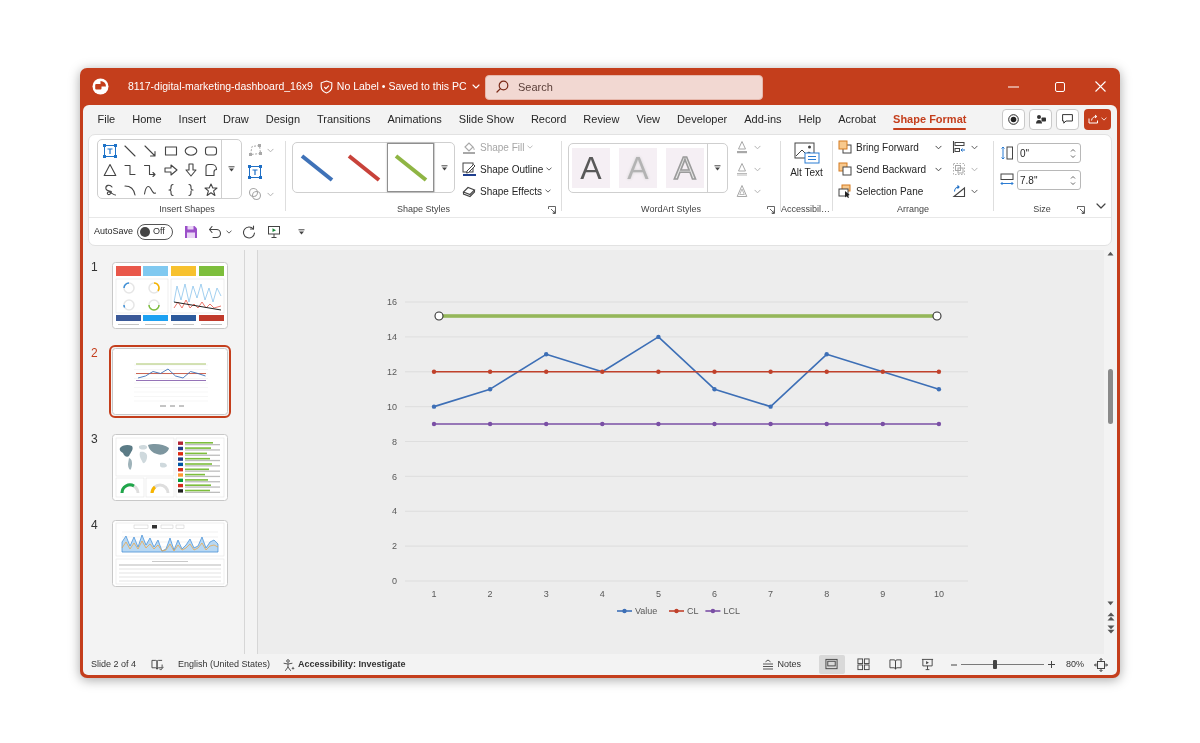  Describe the element at coordinates (1042, 210) in the screenshot. I see `group-label: Size` at that location.